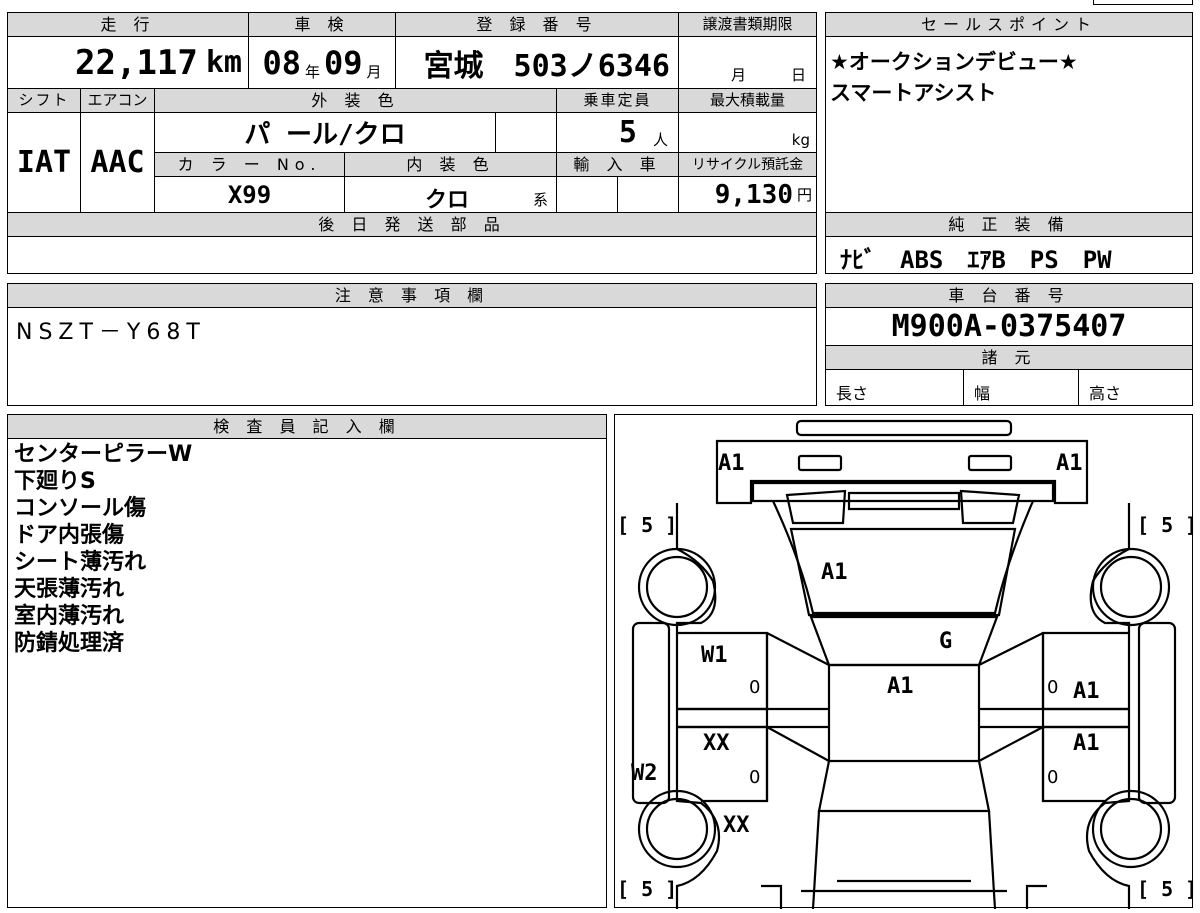  What do you see at coordinates (647, 889) in the screenshot?
I see `tire-rear-left: [ 5 ]` at bounding box center [647, 889].